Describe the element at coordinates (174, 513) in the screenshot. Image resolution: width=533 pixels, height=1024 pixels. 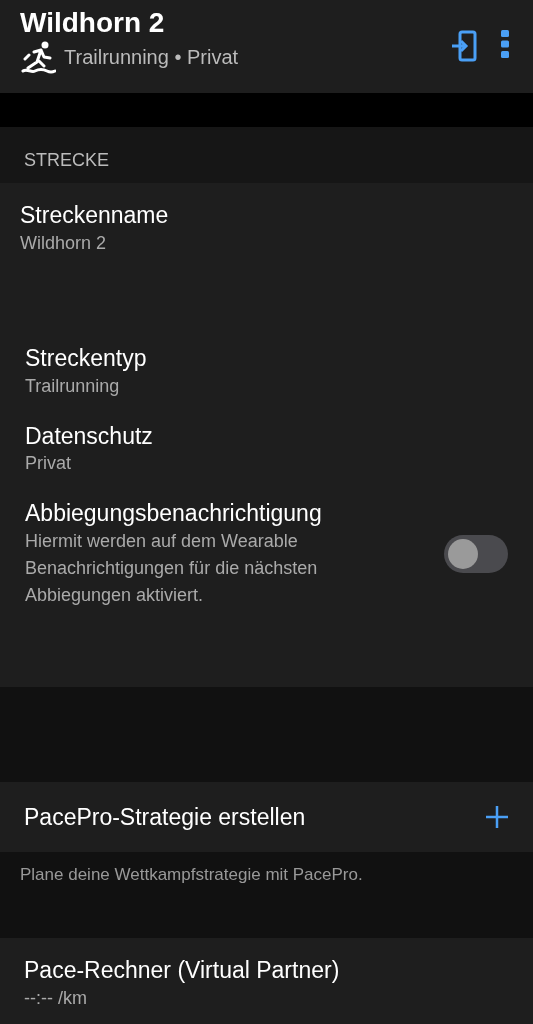
I see `setting-label: Abbiegungsbenachrichtigung` at that location.